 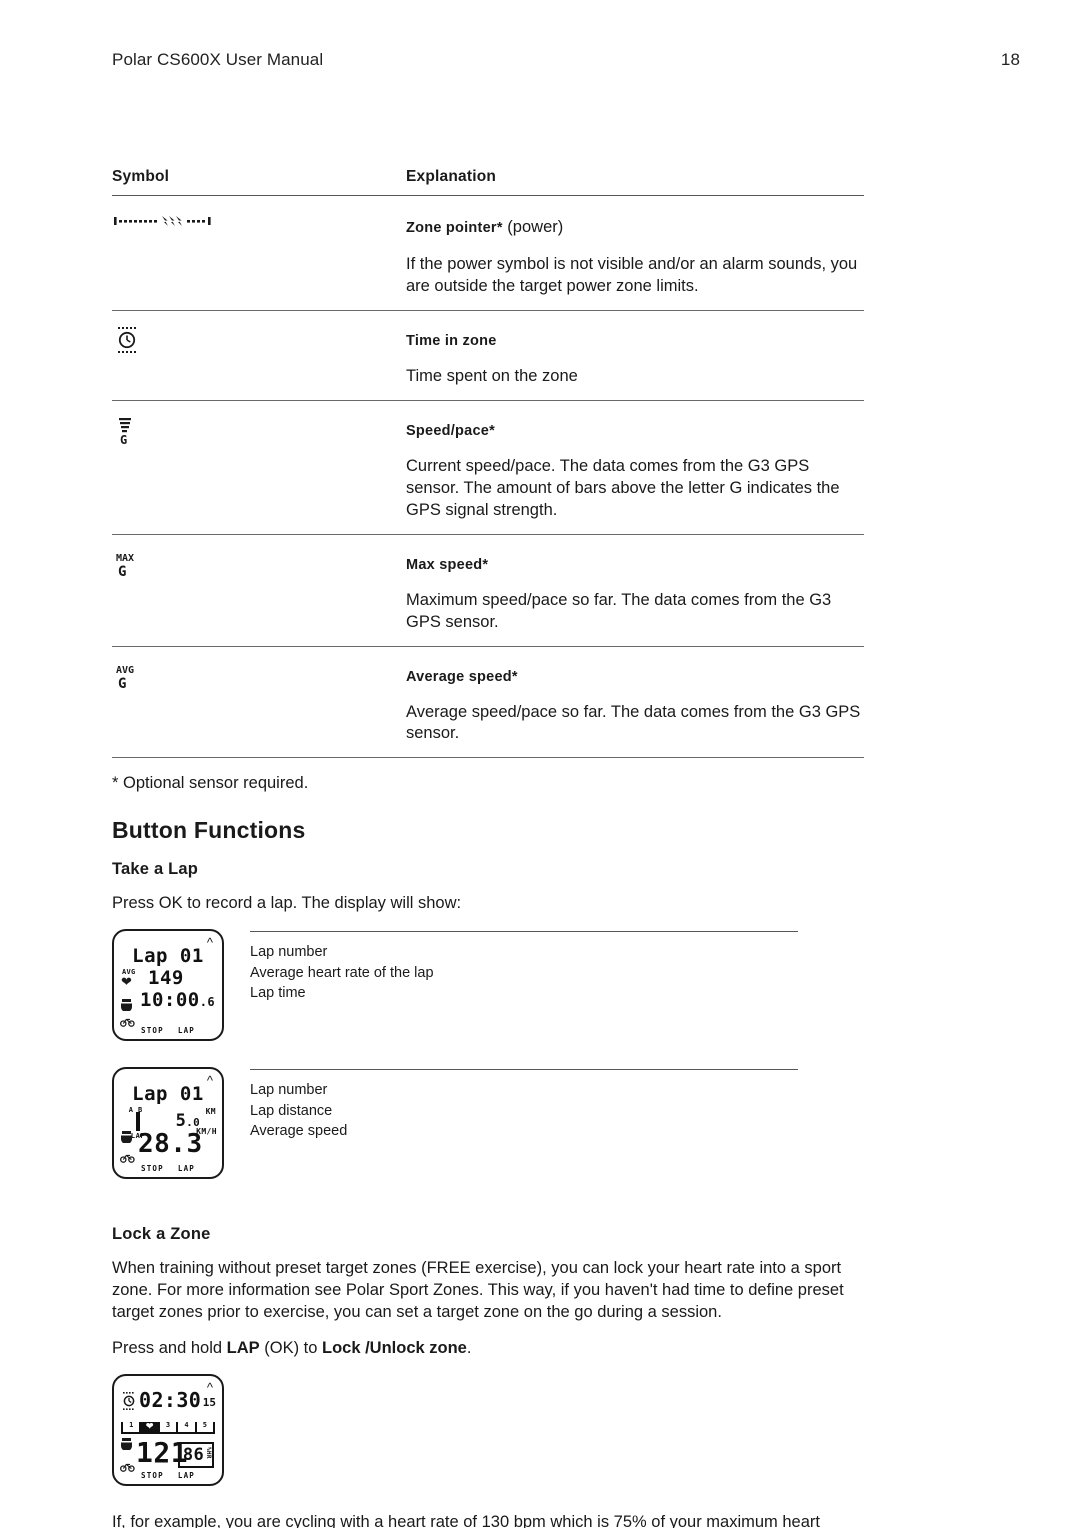 I want to click on list-item: Average speed, so click(x=299, y=1131).